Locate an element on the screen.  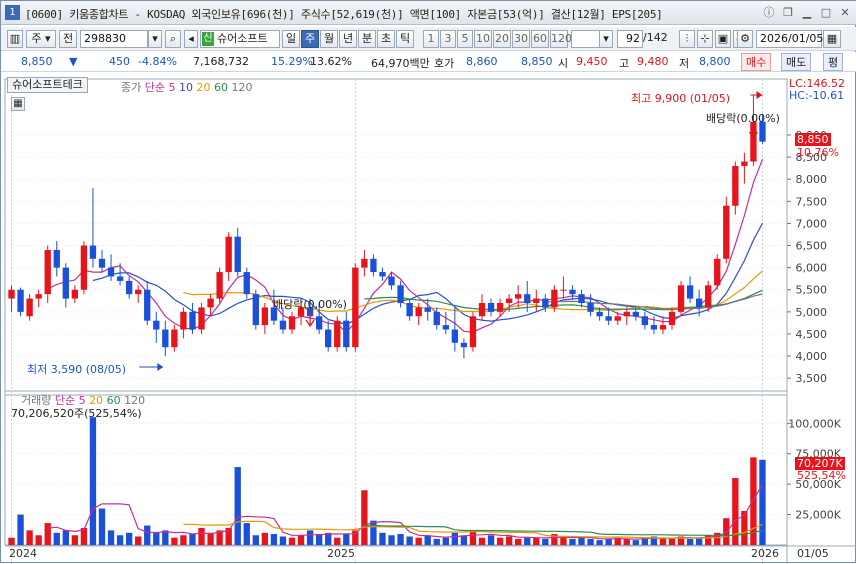
average-button: 평 is located at coordinates (833, 62).